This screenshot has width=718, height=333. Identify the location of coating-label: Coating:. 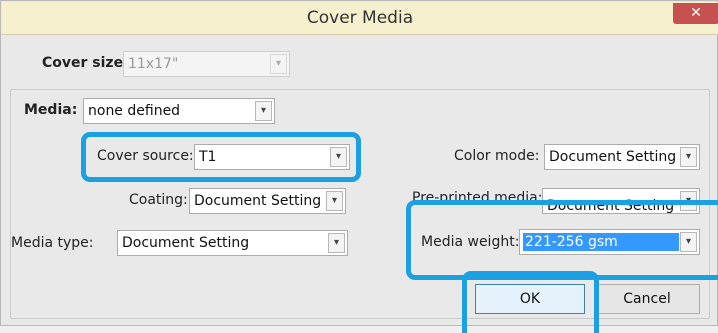
(158, 200).